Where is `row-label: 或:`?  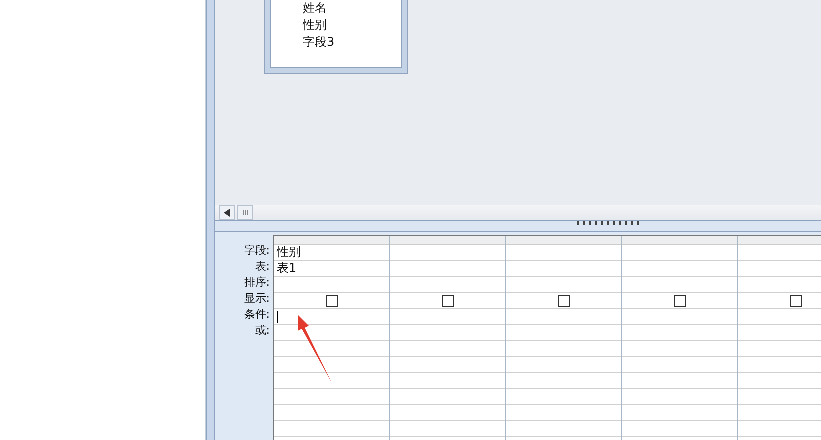
row-label: 或: is located at coordinates (262, 331).